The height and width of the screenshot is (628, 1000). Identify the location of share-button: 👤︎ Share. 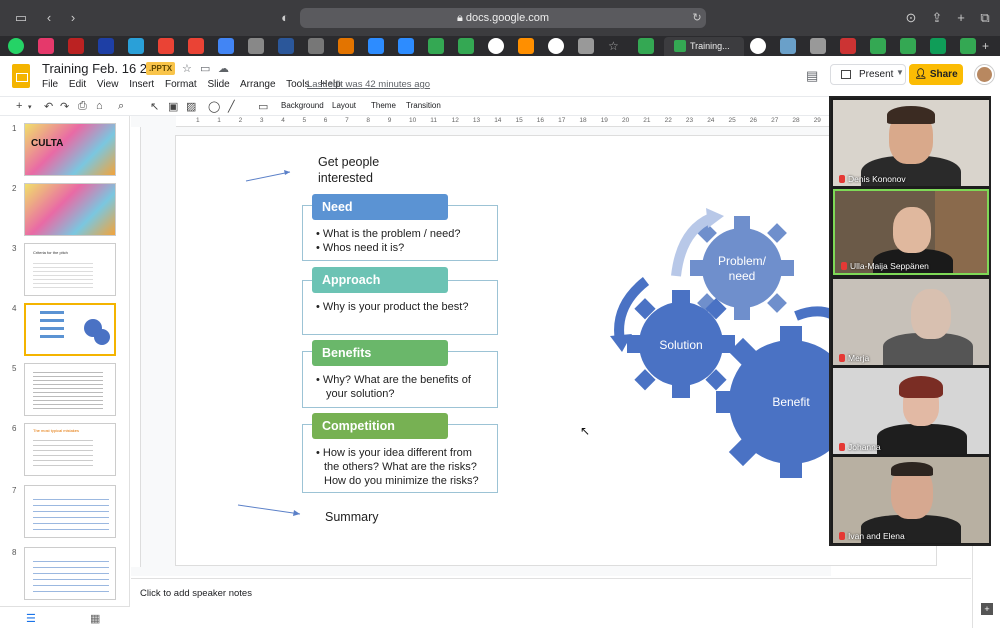
(936, 74).